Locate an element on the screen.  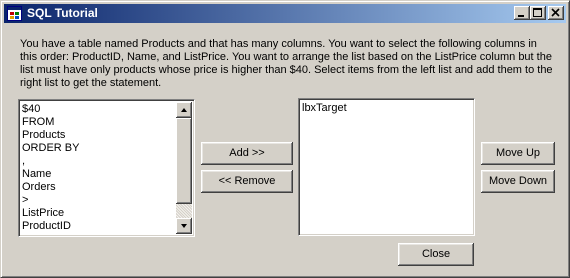
list-item: Products is located at coordinates (50, 135).